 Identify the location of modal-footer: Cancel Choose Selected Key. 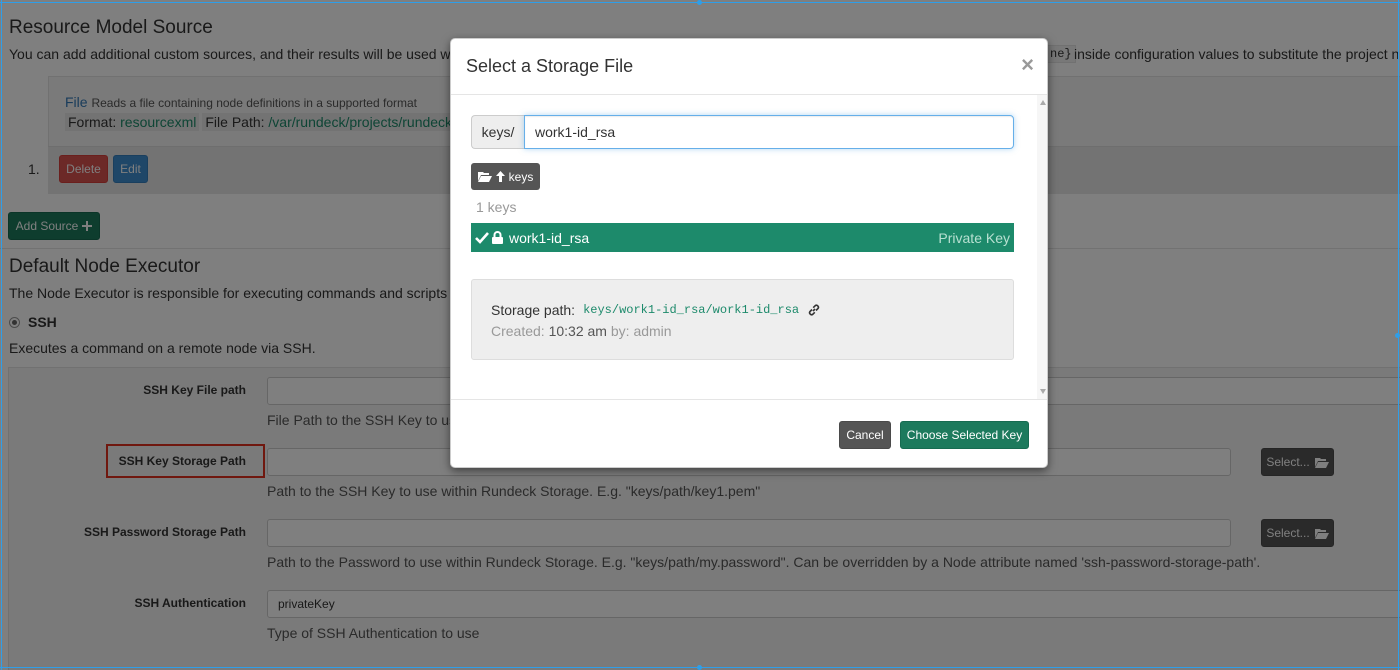
(749, 433).